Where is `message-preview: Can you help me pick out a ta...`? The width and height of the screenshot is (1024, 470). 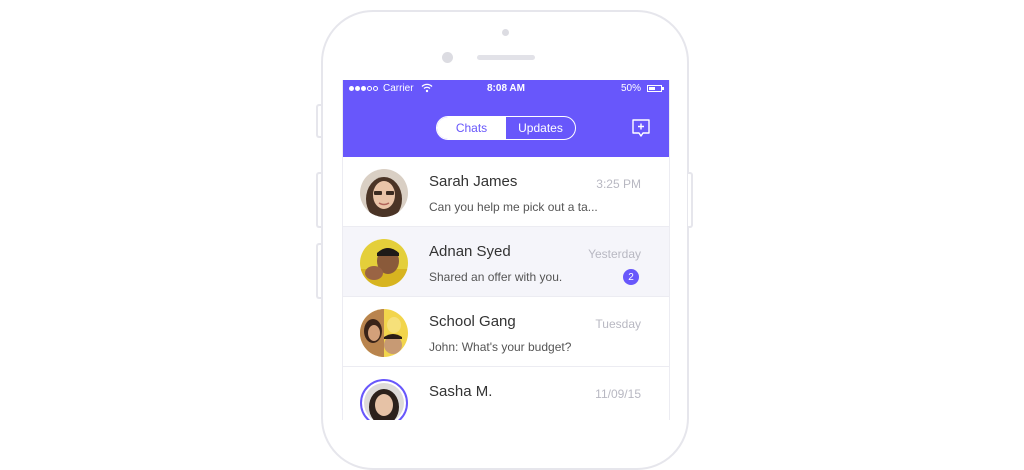 message-preview: Can you help me pick out a ta... is located at coordinates (513, 207).